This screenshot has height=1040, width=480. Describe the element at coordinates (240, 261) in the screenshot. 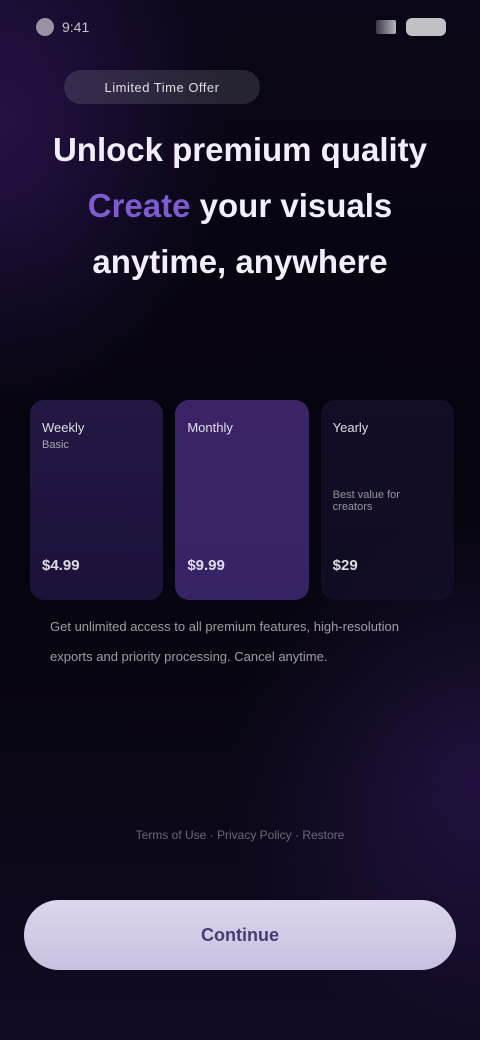

I see `headline-line-3: anytime, anywhere` at that location.